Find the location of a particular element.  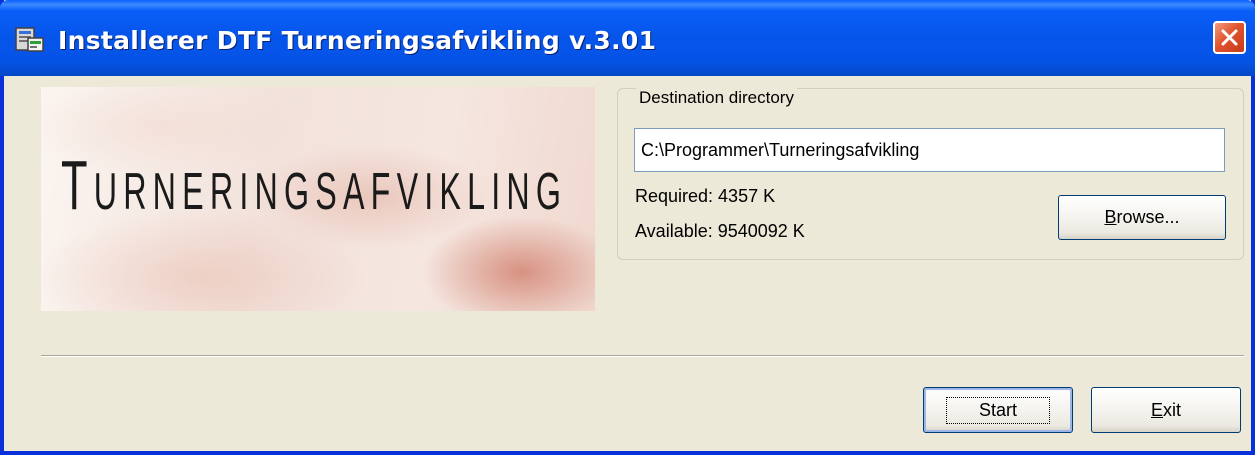

exit-button-label: Exit is located at coordinates (1165, 409).